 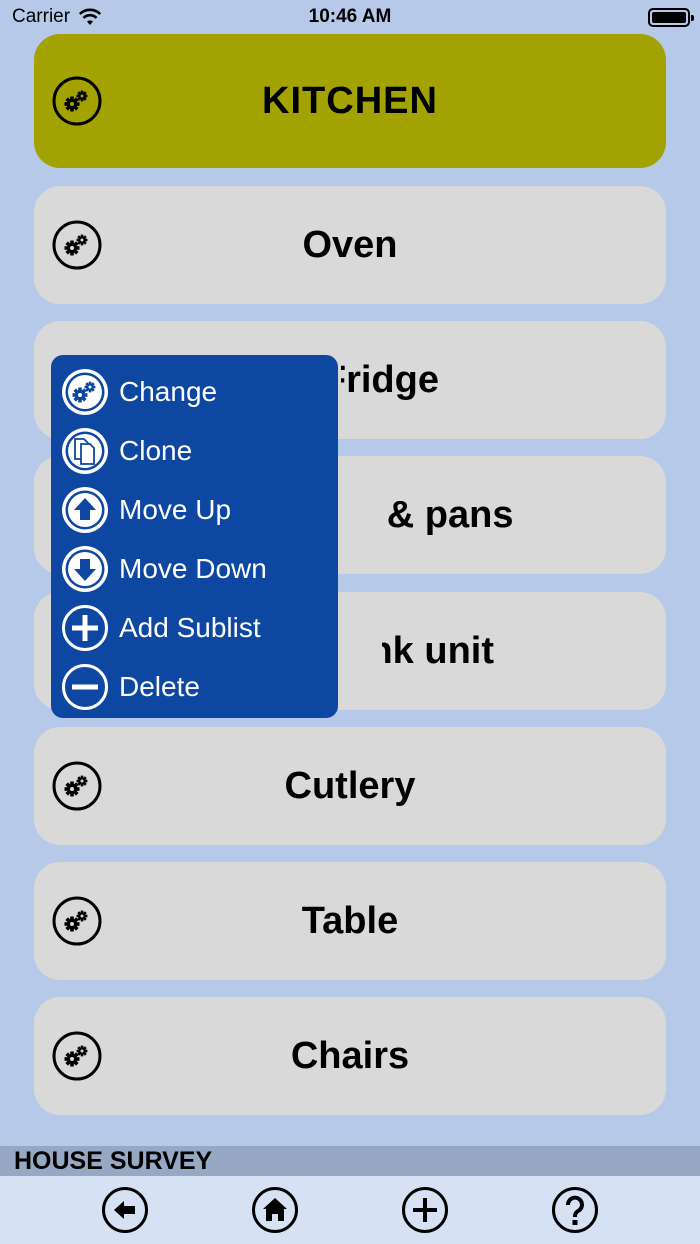 What do you see at coordinates (194, 450) in the screenshot?
I see `menu-item-clone: Clone` at bounding box center [194, 450].